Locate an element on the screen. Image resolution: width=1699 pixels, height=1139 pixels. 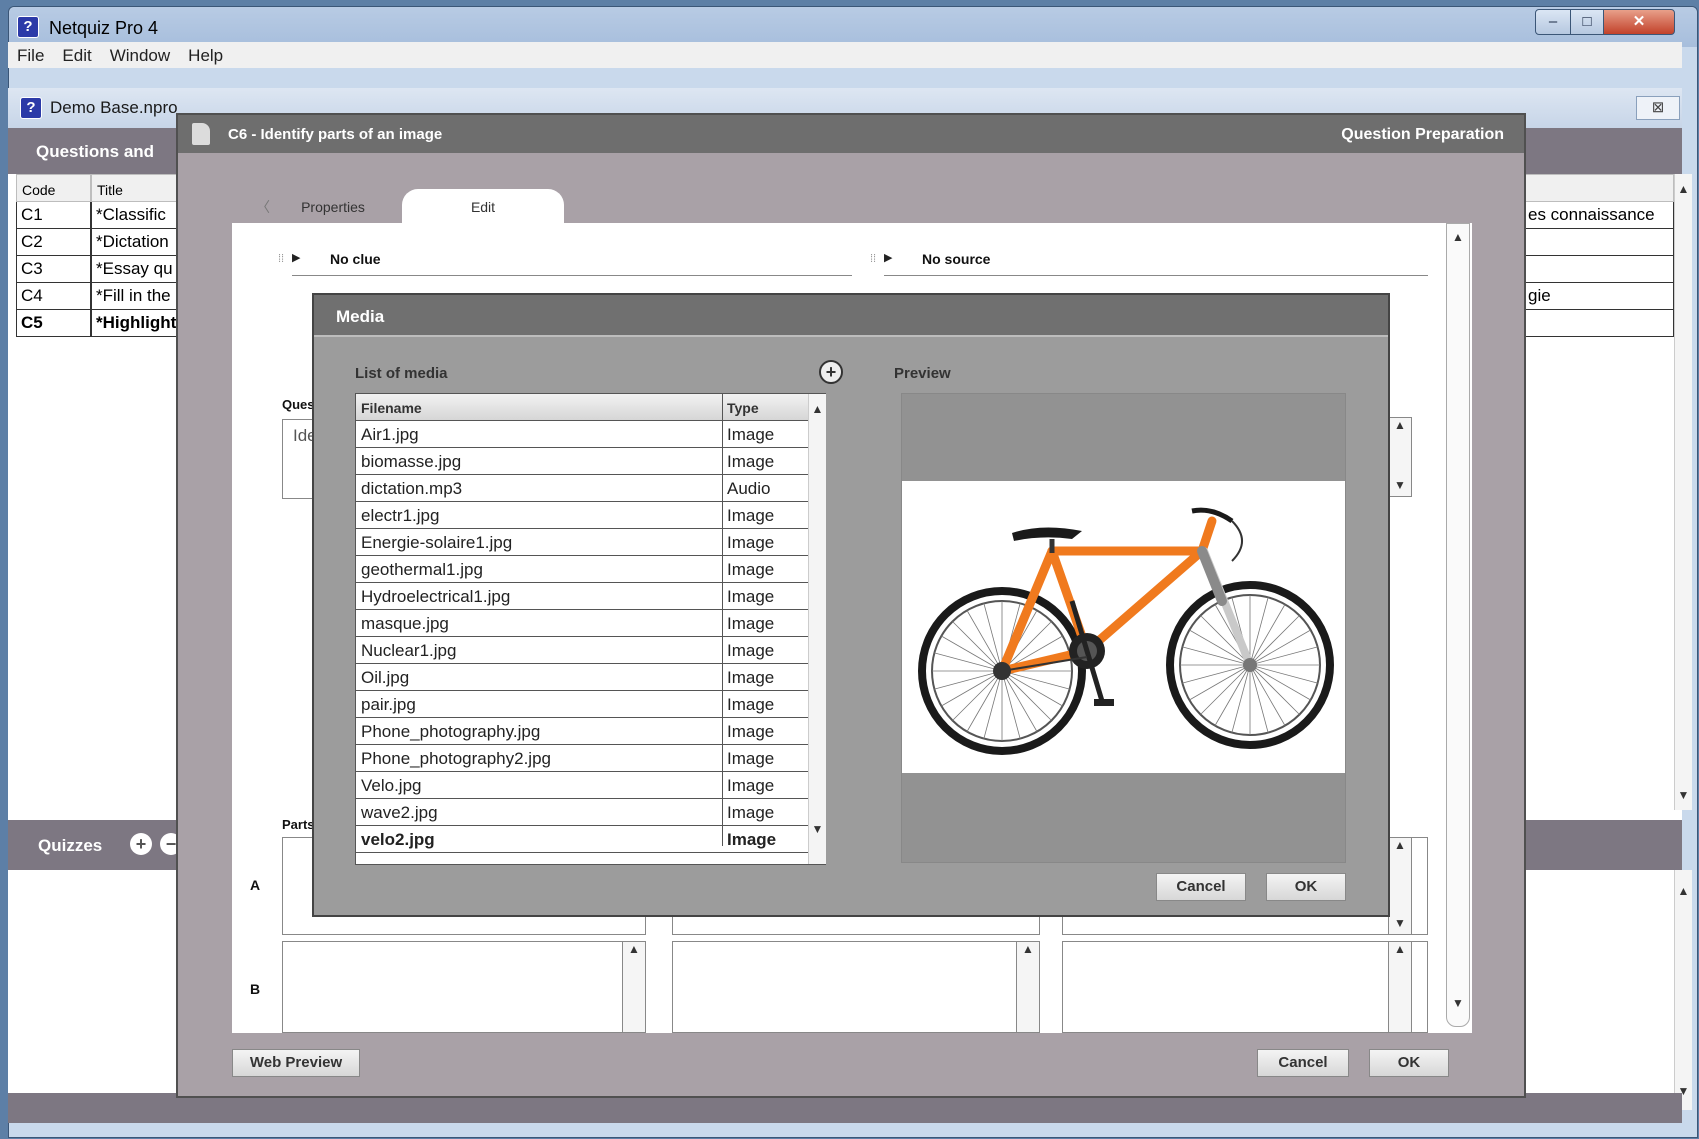
media-list-item: Air1.jpg Image is located at coordinates (582, 434).